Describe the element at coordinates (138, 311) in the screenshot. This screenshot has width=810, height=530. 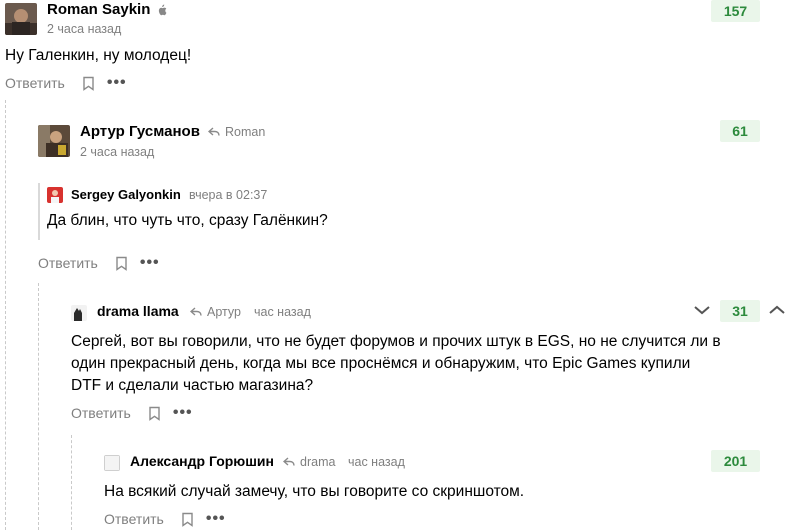
I see `comment-author: drama llama` at that location.